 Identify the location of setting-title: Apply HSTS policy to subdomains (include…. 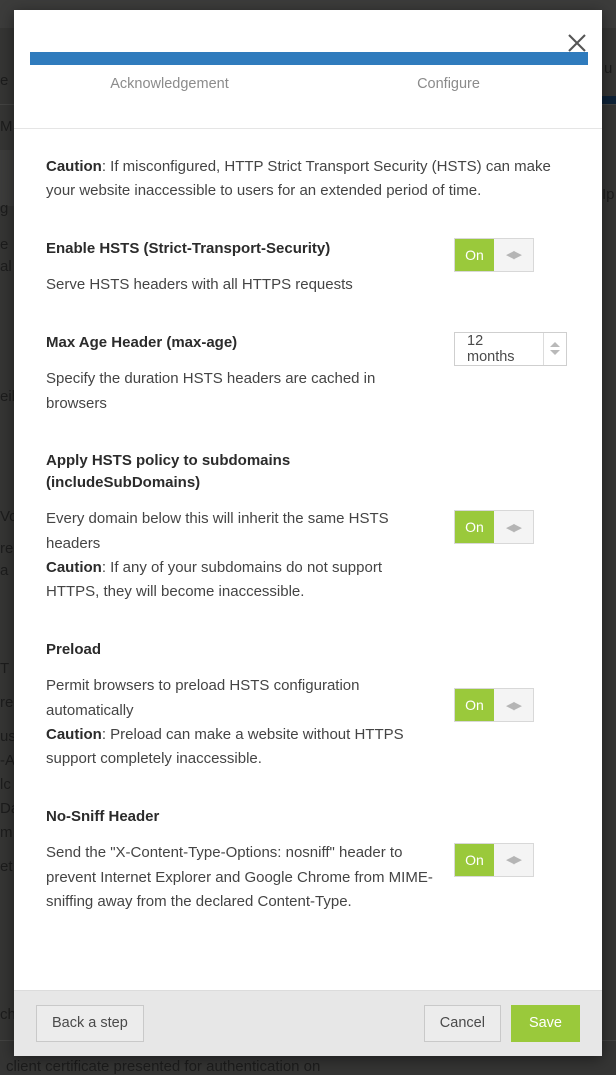
(168, 471).